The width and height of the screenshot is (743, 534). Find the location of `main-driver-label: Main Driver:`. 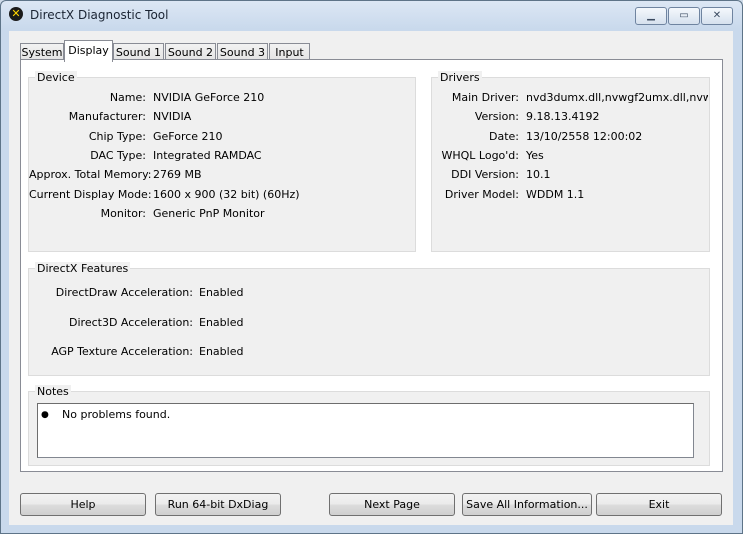

main-driver-label: Main Driver: is located at coordinates (485, 97).